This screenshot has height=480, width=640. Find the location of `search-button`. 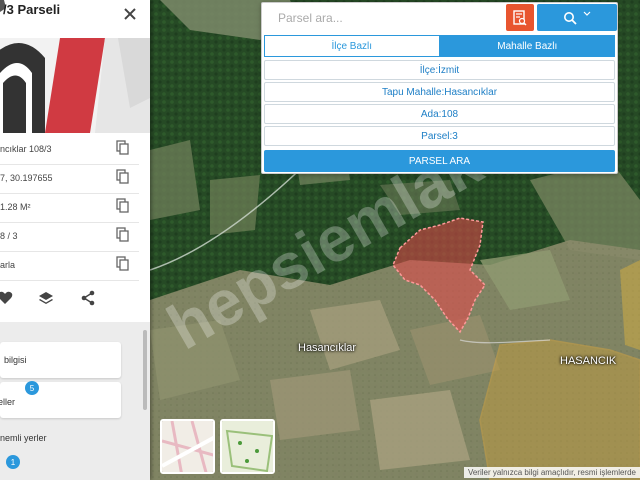

search-button is located at coordinates (577, 17).